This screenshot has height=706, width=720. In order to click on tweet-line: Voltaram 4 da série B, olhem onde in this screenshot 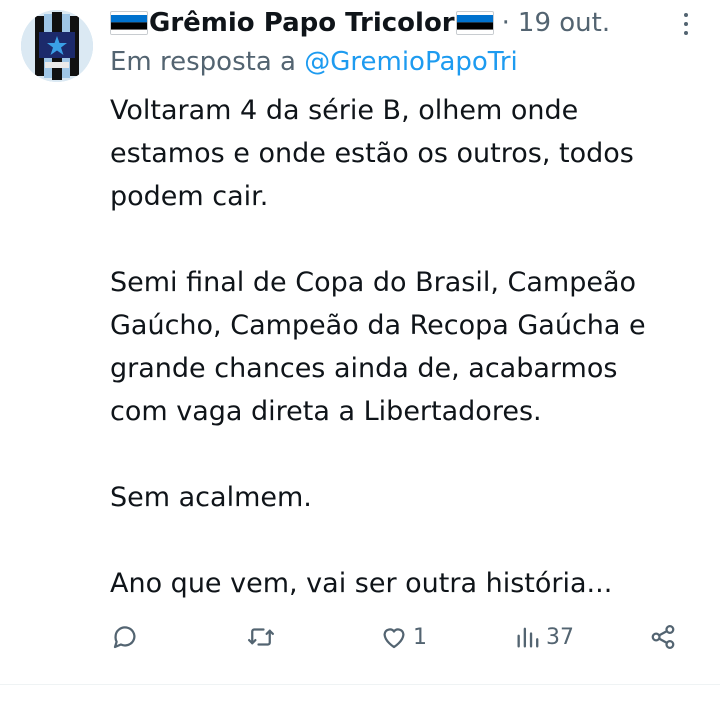, I will do `click(344, 110)`.